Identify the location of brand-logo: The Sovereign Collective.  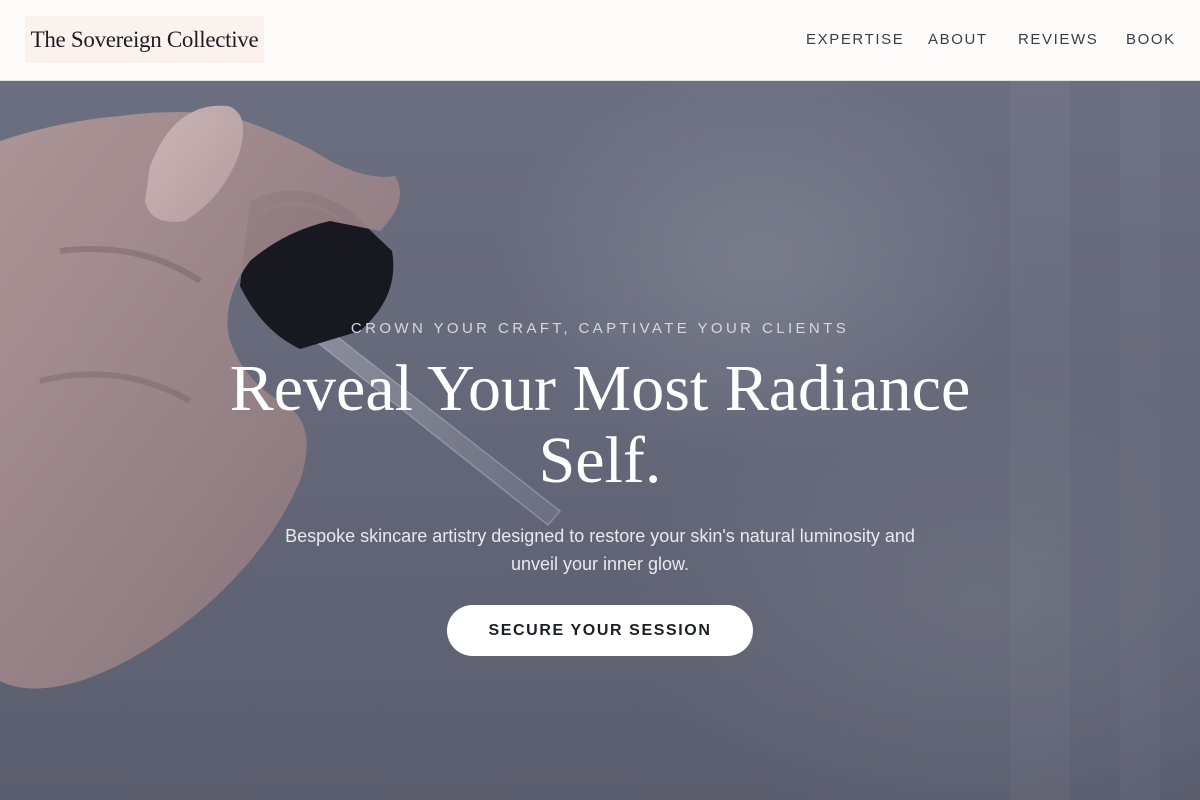
(144, 39).